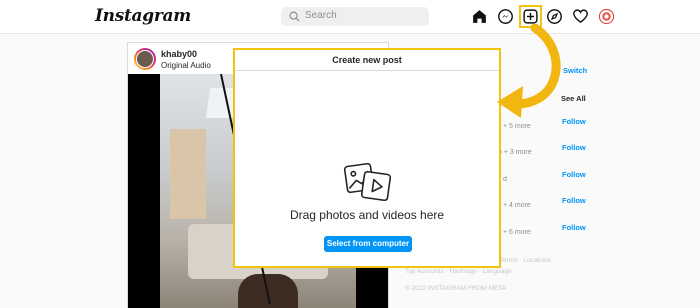 The width and height of the screenshot is (700, 308). Describe the element at coordinates (368, 244) in the screenshot. I see `select-from-computer-button: Select from computer` at that location.